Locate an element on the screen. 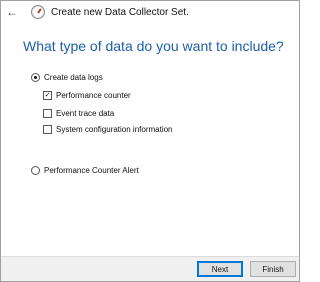  event-trace-data-label: Event trace data is located at coordinates (85, 113).